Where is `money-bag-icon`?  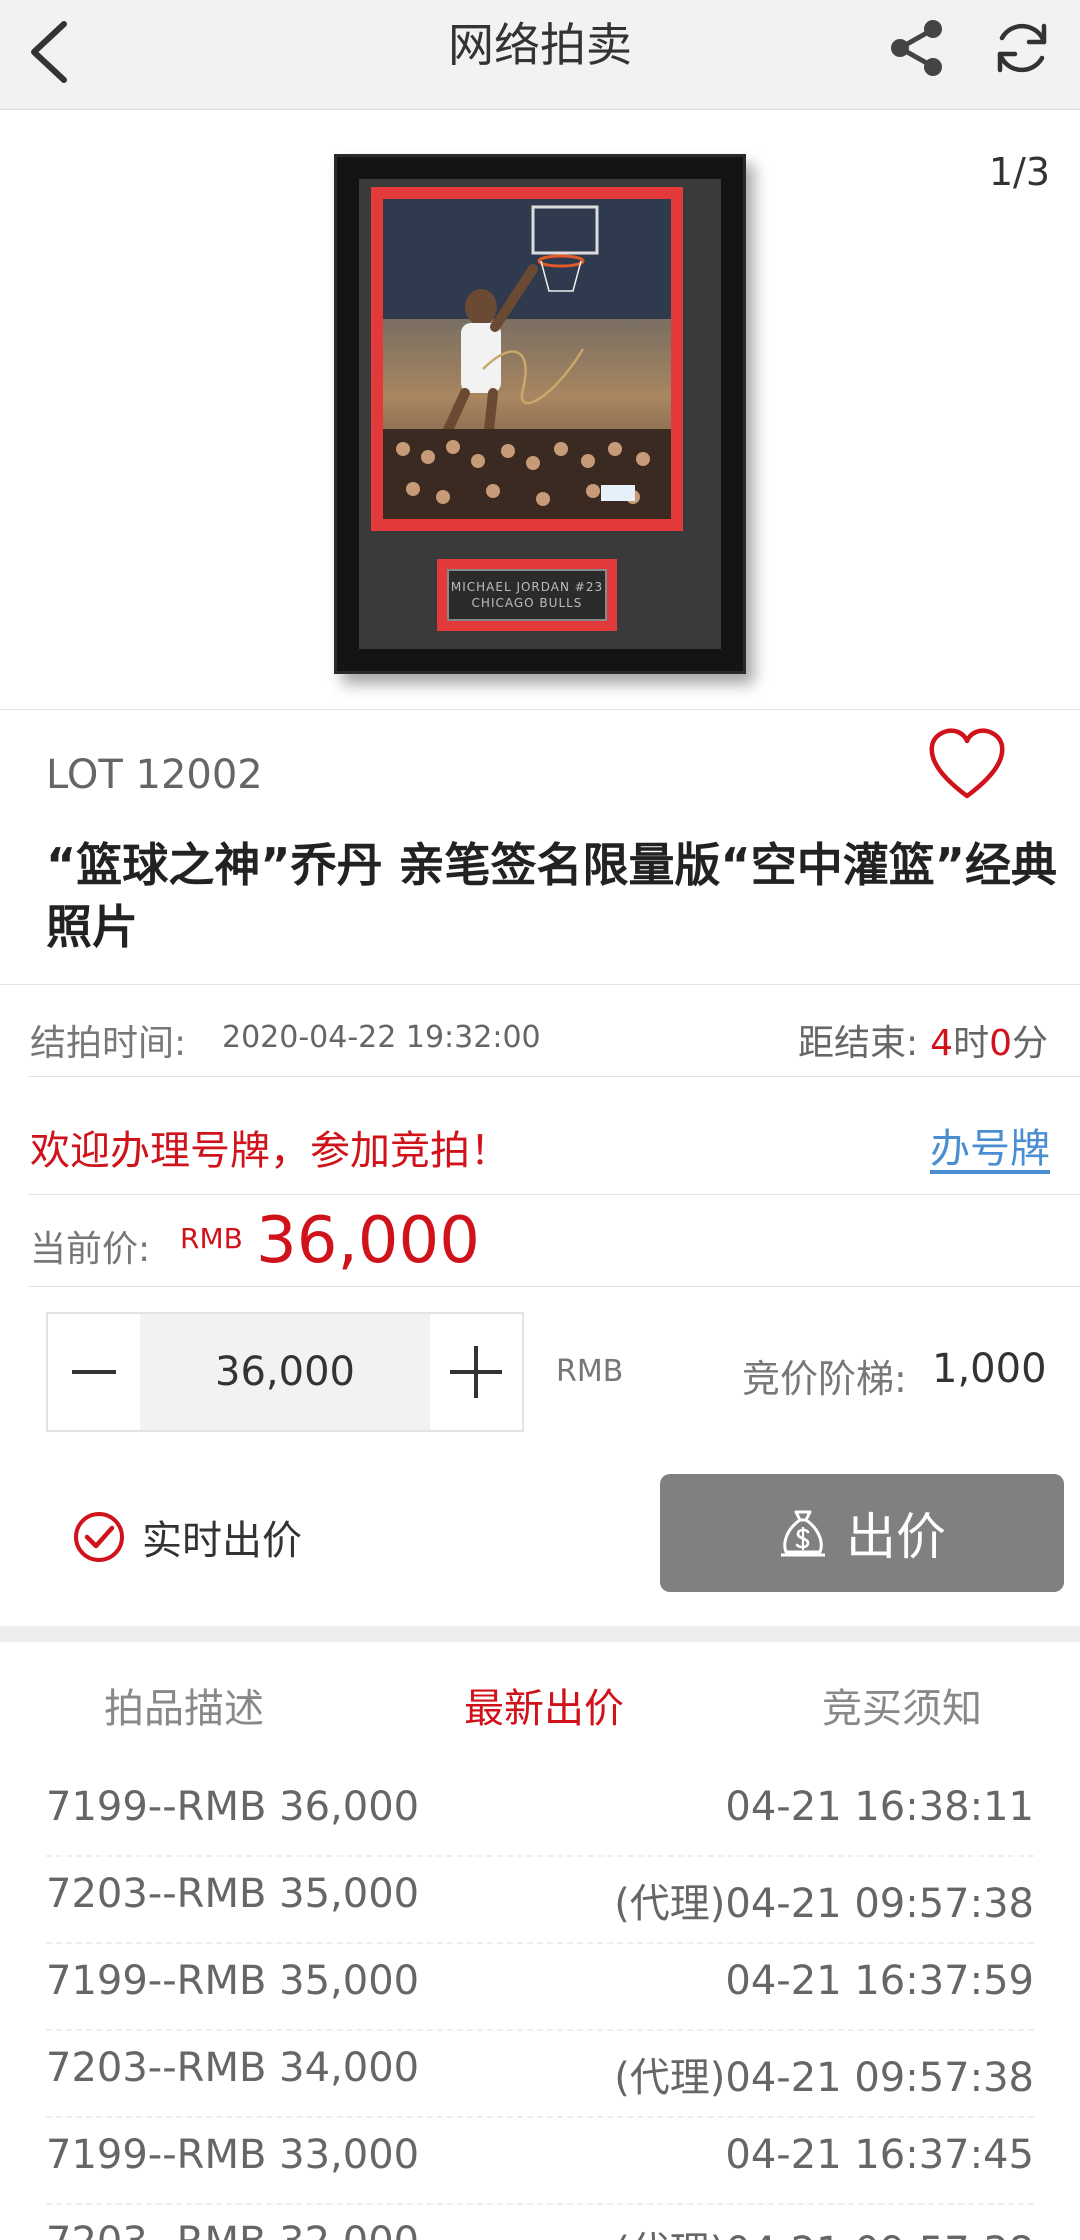 money-bag-icon is located at coordinates (803, 1533).